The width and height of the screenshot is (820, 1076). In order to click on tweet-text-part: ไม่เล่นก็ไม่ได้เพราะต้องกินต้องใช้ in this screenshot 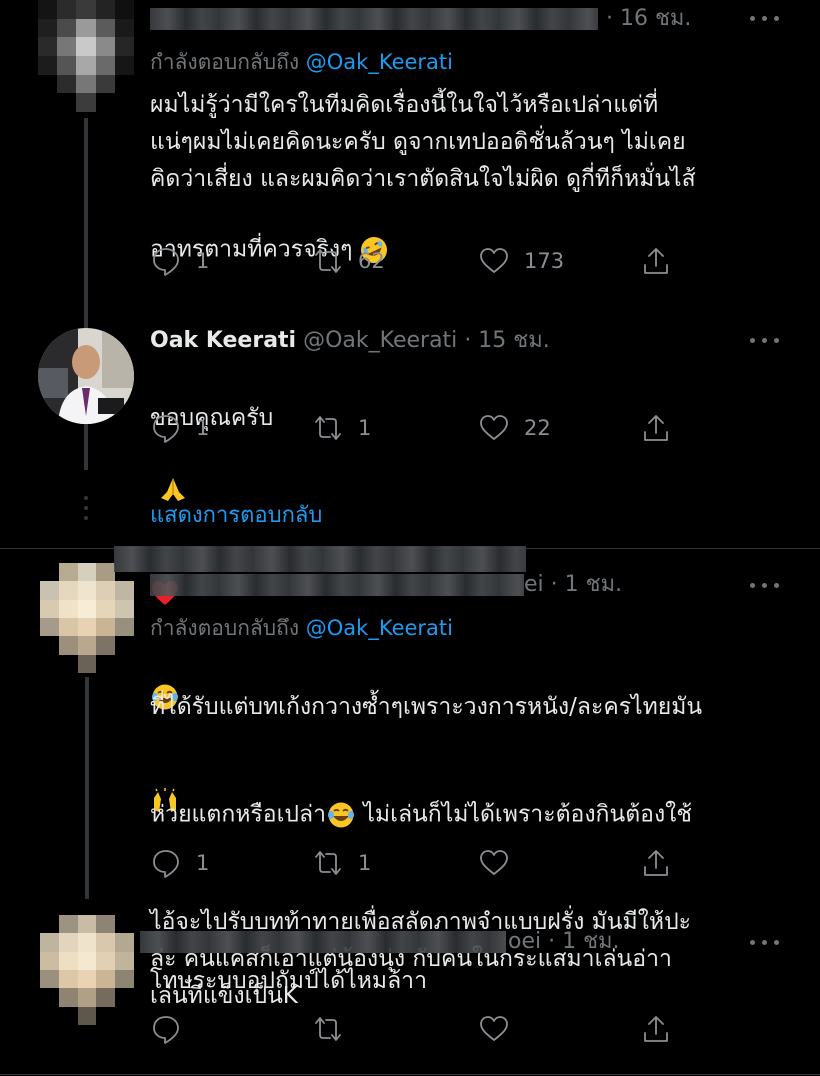, I will do `click(524, 814)`.